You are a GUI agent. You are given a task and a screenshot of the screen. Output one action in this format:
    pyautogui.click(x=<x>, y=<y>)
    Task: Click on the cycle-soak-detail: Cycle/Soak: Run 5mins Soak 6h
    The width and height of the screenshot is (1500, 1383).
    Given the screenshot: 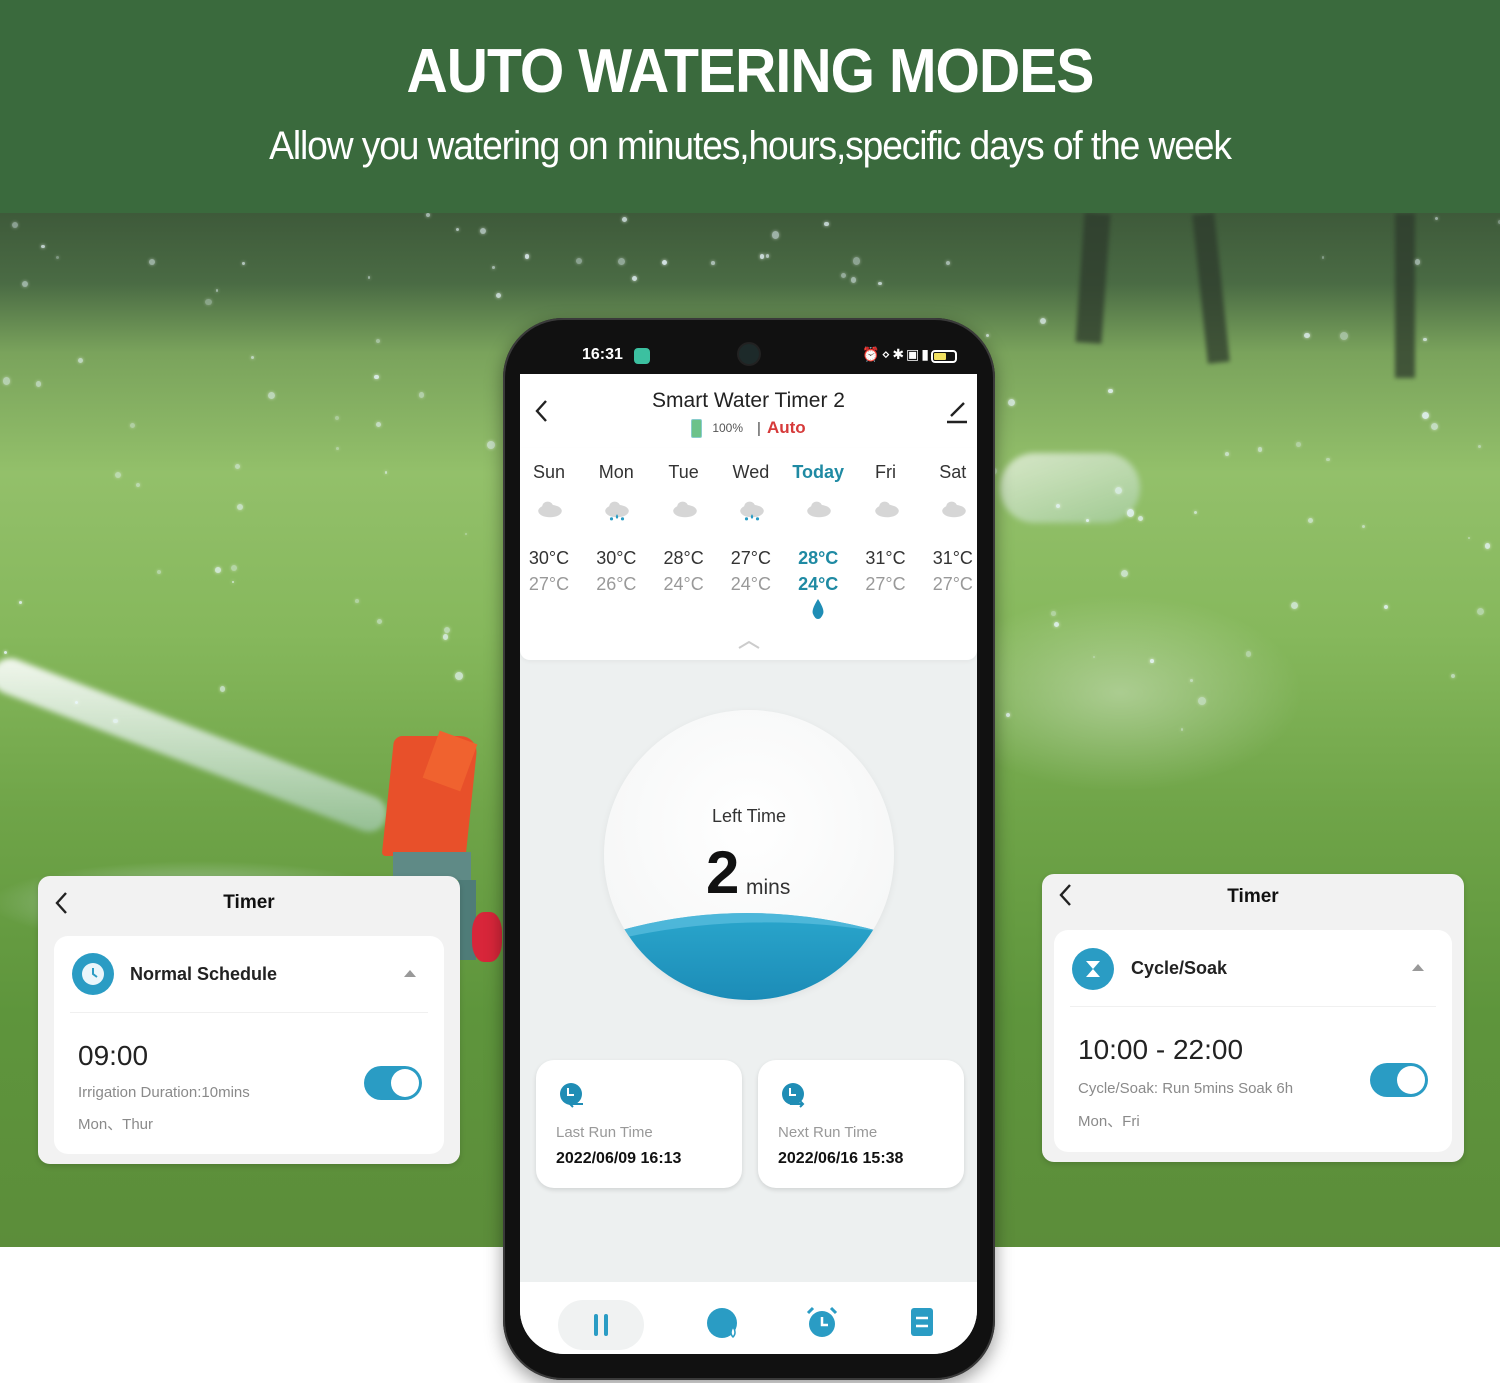 What is the action you would take?
    pyautogui.click(x=1186, y=1088)
    